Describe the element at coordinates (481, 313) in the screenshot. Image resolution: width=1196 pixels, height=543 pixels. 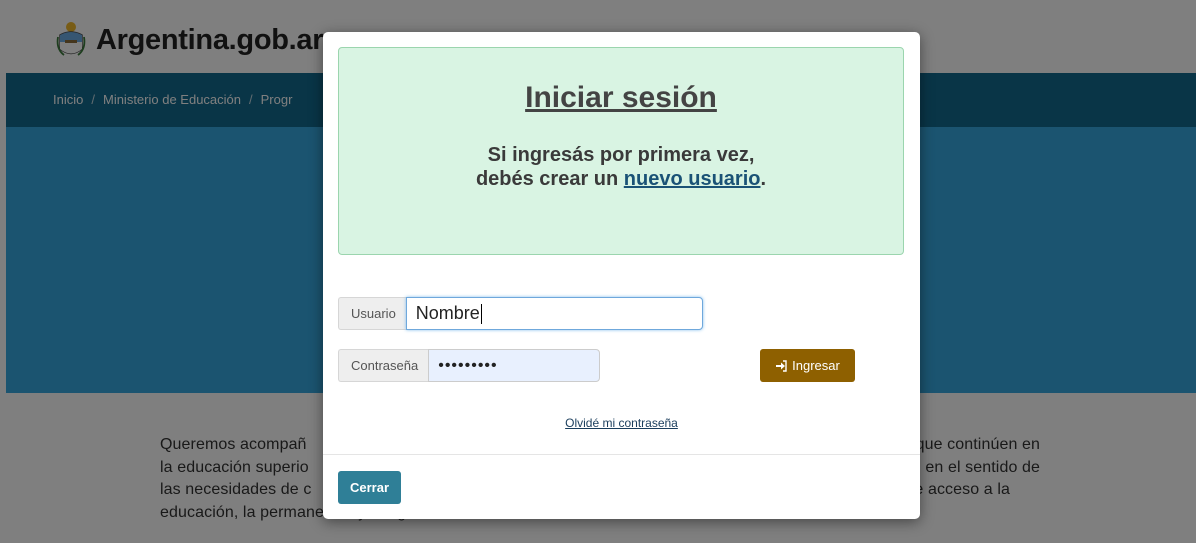
I see `text-caret` at that location.